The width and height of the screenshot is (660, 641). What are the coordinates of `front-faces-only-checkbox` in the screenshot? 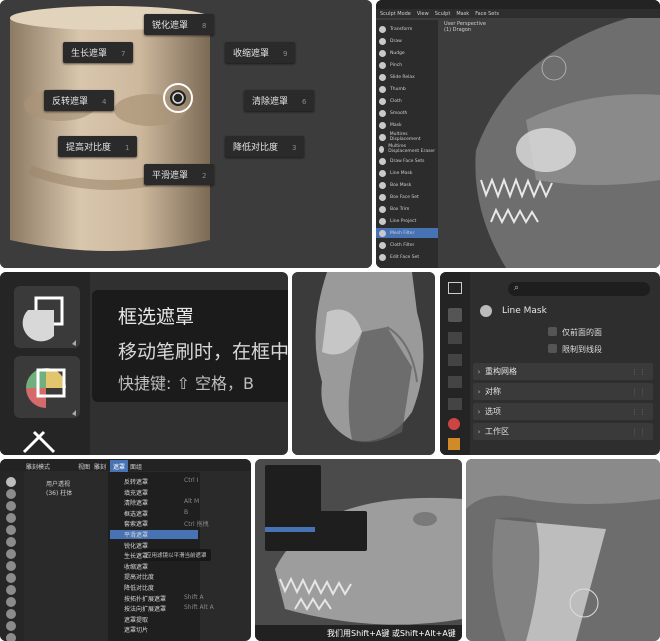 It's located at (552, 331).